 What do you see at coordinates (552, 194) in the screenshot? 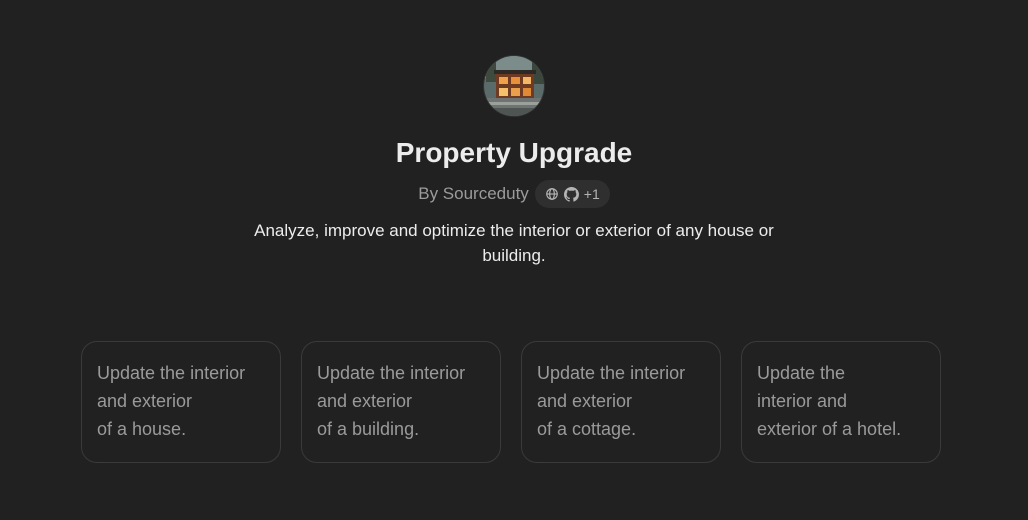
I see `globe-icon` at bounding box center [552, 194].